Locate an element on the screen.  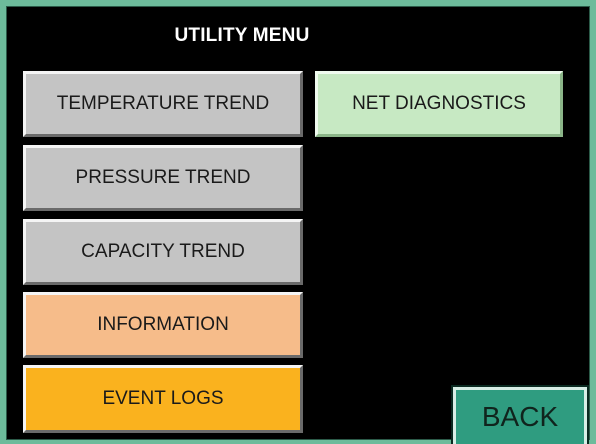
event-logs-button: EVENT LOGS is located at coordinates (163, 399).